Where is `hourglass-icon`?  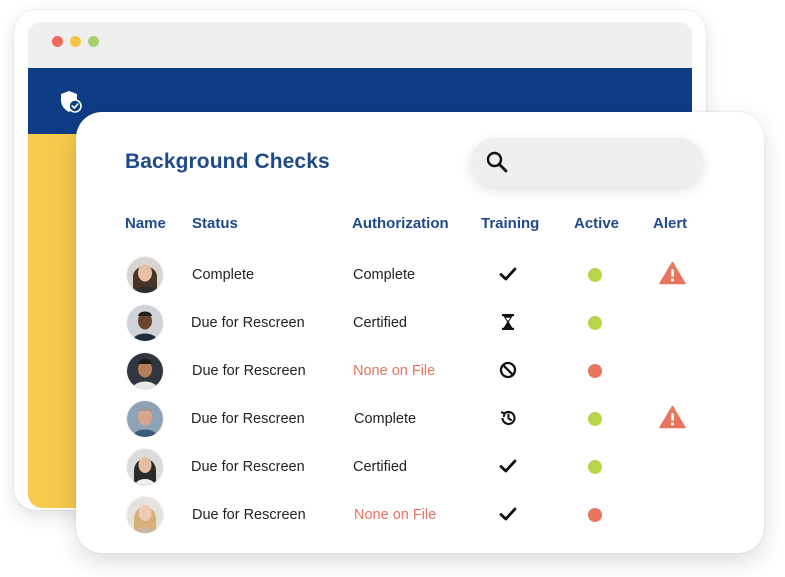
hourglass-icon is located at coordinates (508, 322).